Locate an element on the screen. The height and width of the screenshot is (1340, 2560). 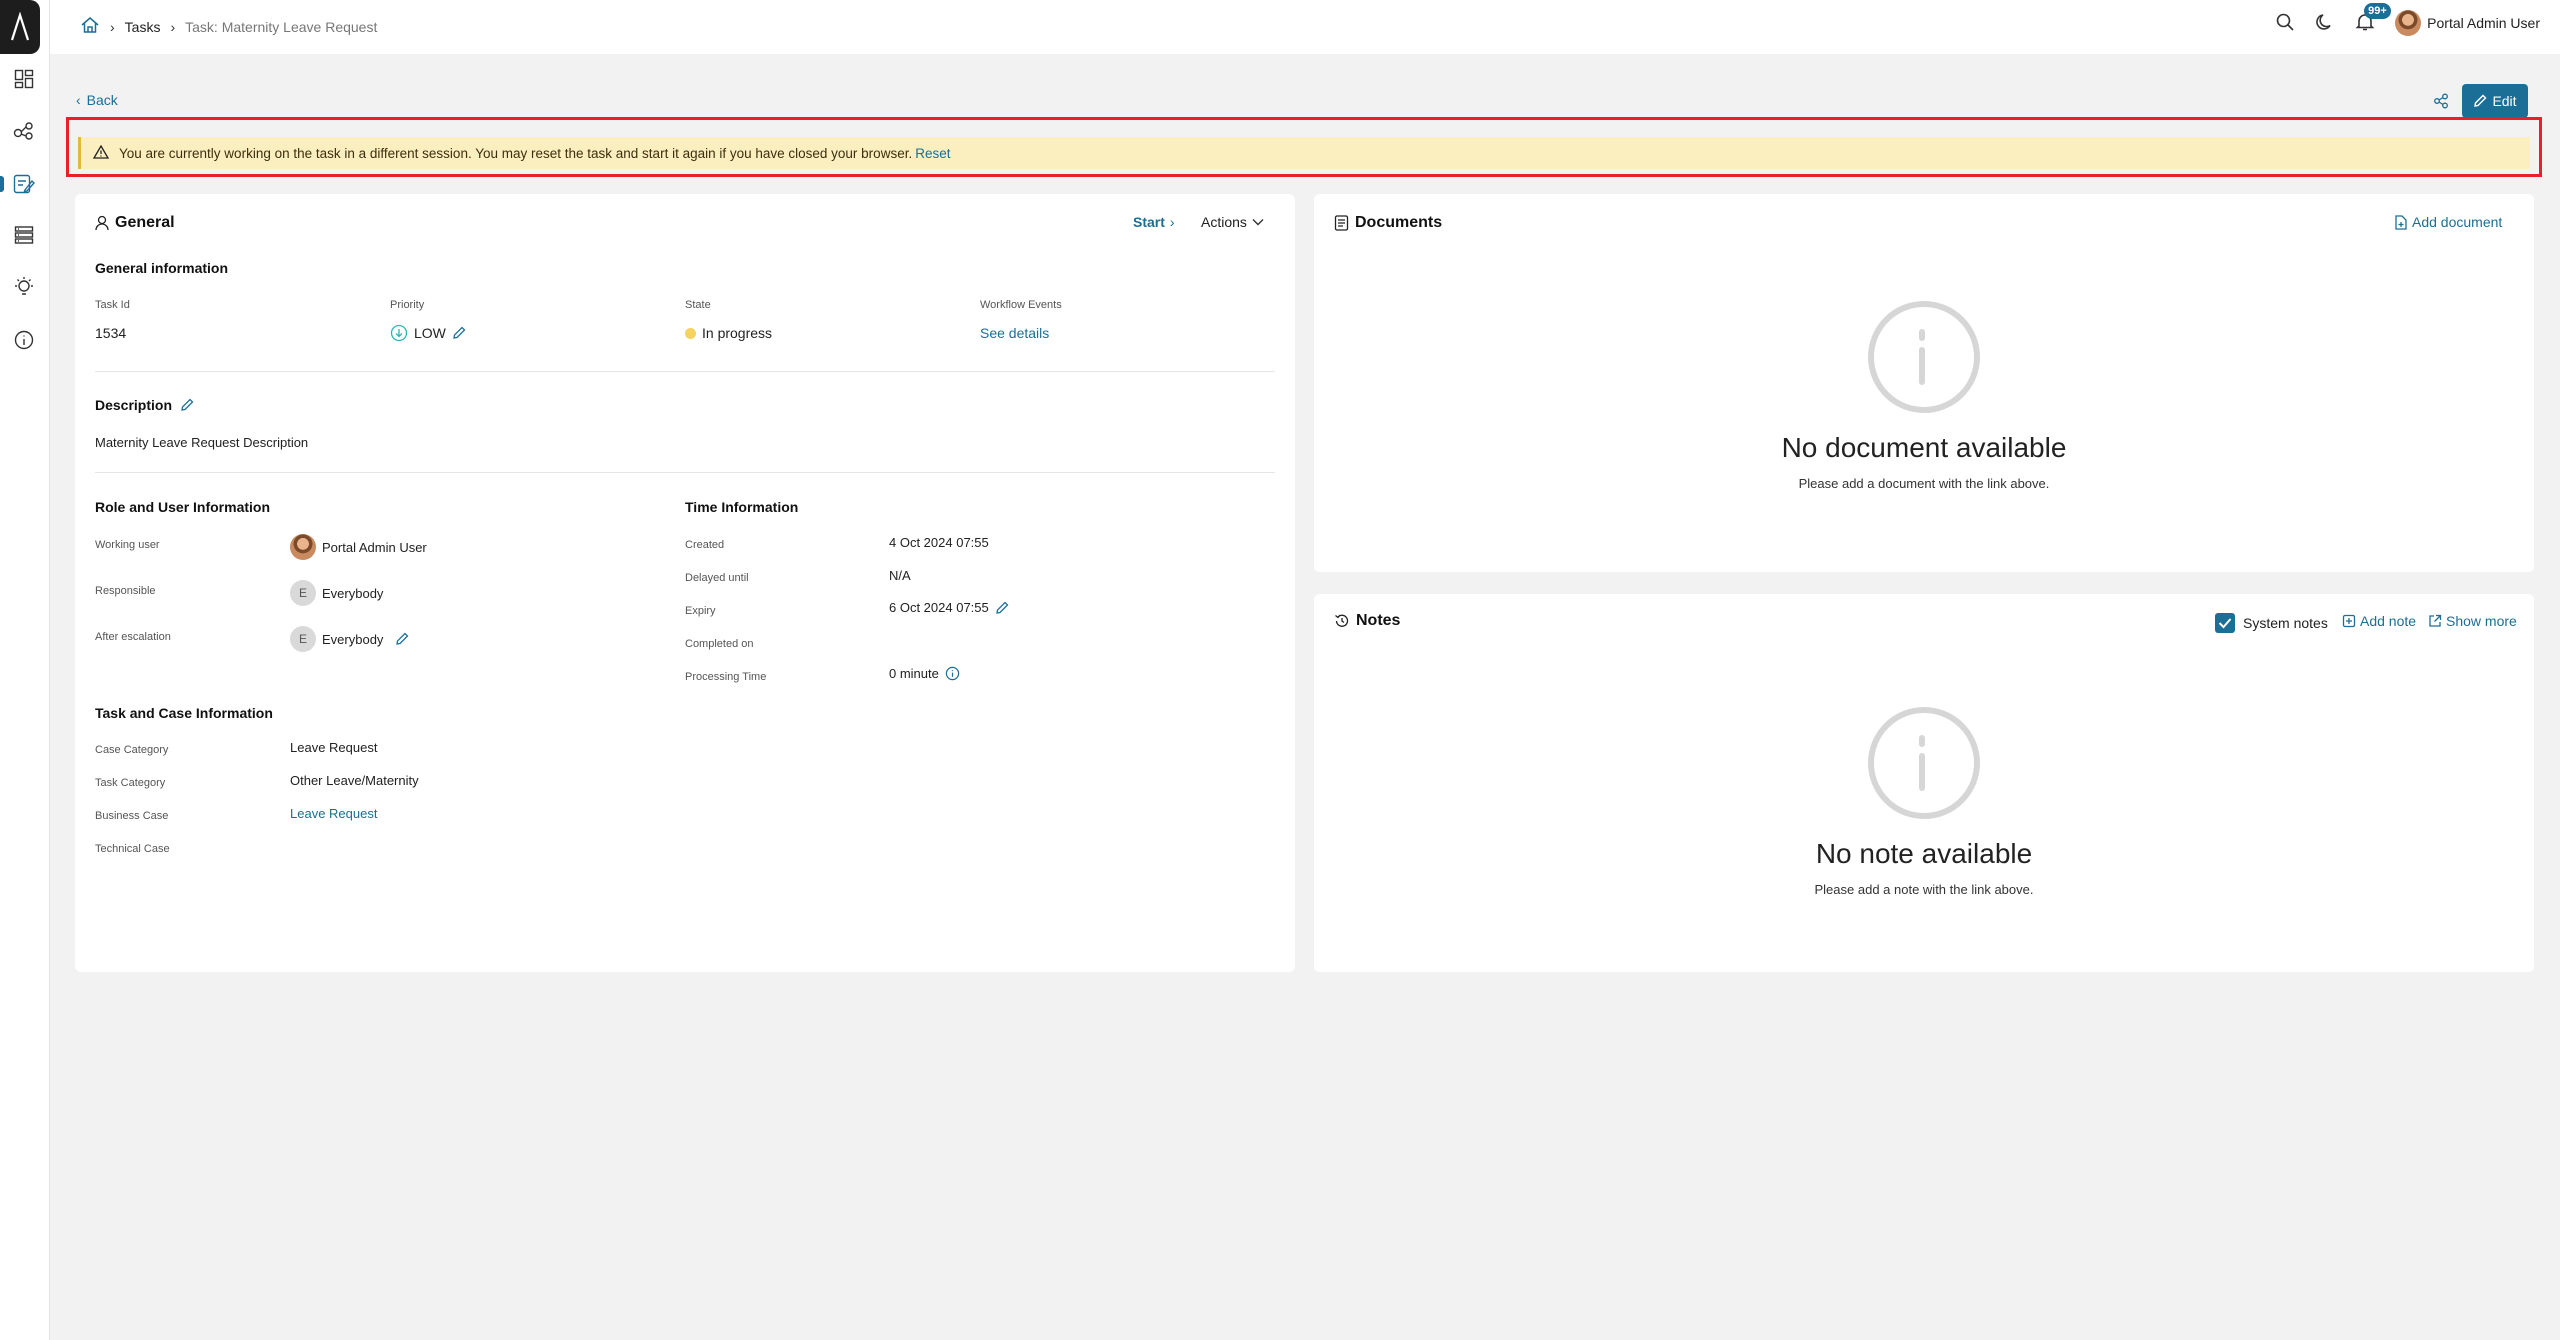
actions-dropdown: Actions is located at coordinates (1232, 222).